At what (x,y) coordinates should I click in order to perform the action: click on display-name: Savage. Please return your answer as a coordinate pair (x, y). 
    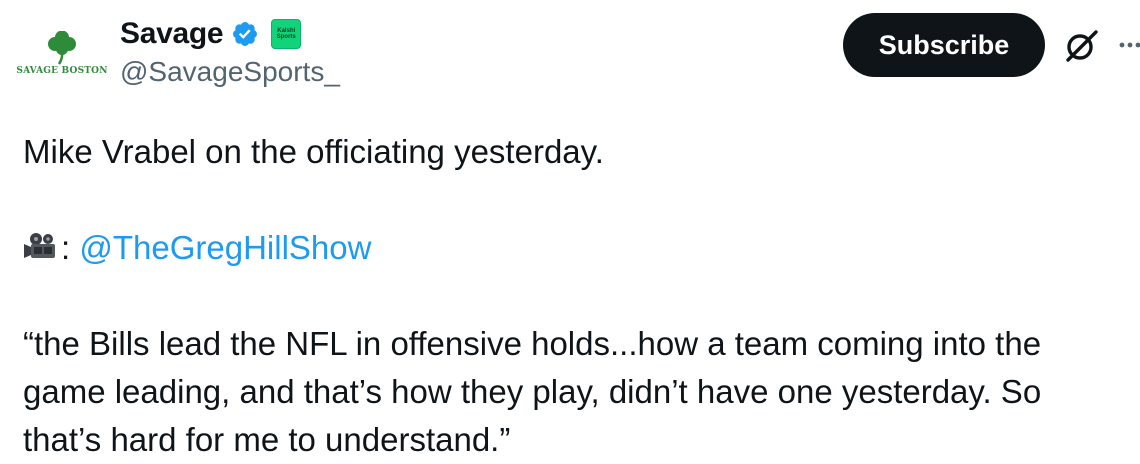
    Looking at the image, I should click on (172, 34).